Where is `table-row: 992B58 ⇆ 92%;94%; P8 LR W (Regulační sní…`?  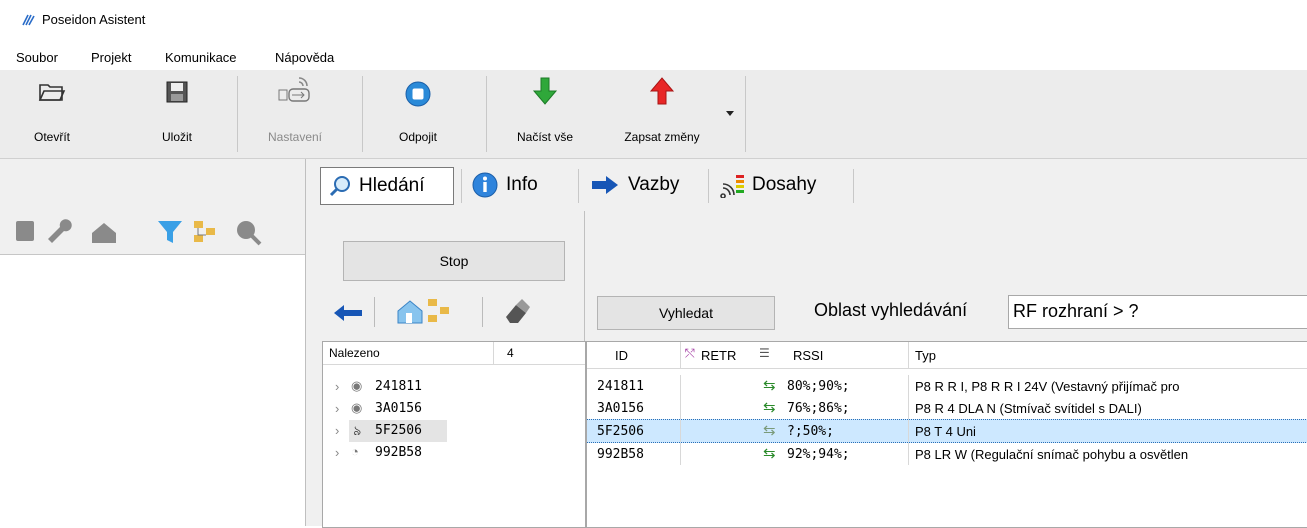 table-row: 992B58 ⇆ 92%;94%; P8 LR W (Regulační sní… is located at coordinates (947, 454).